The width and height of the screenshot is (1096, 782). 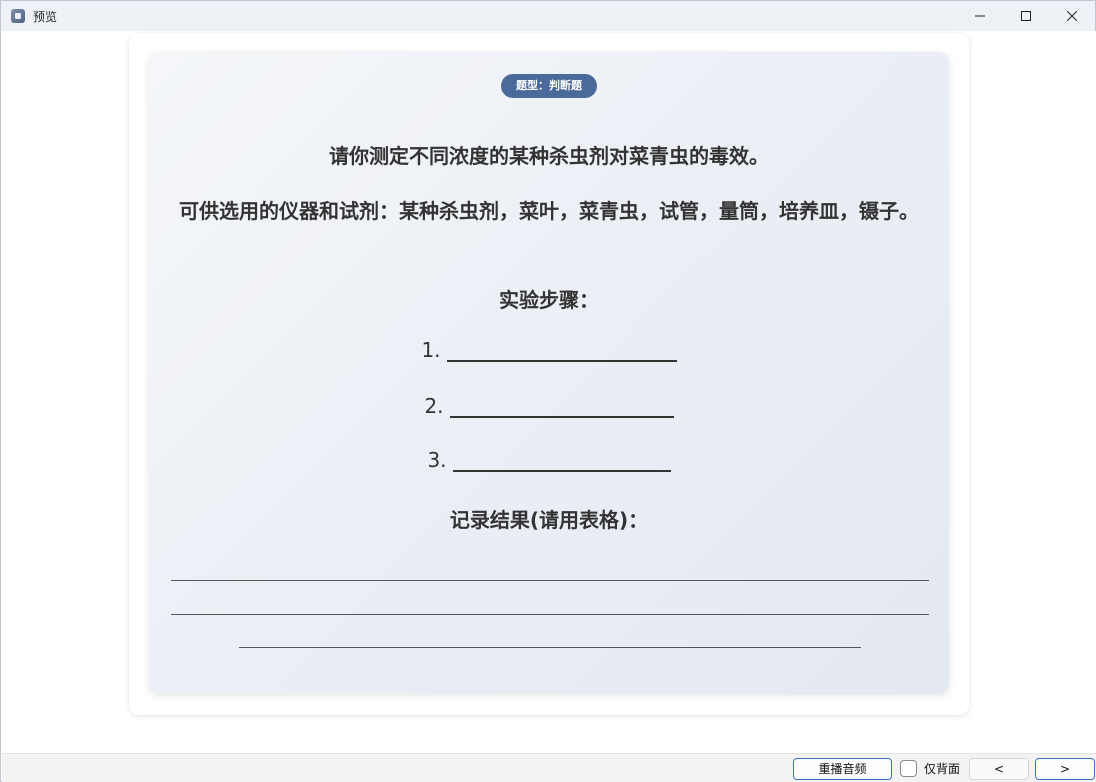 What do you see at coordinates (999, 769) in the screenshot?
I see `prev-button: <` at bounding box center [999, 769].